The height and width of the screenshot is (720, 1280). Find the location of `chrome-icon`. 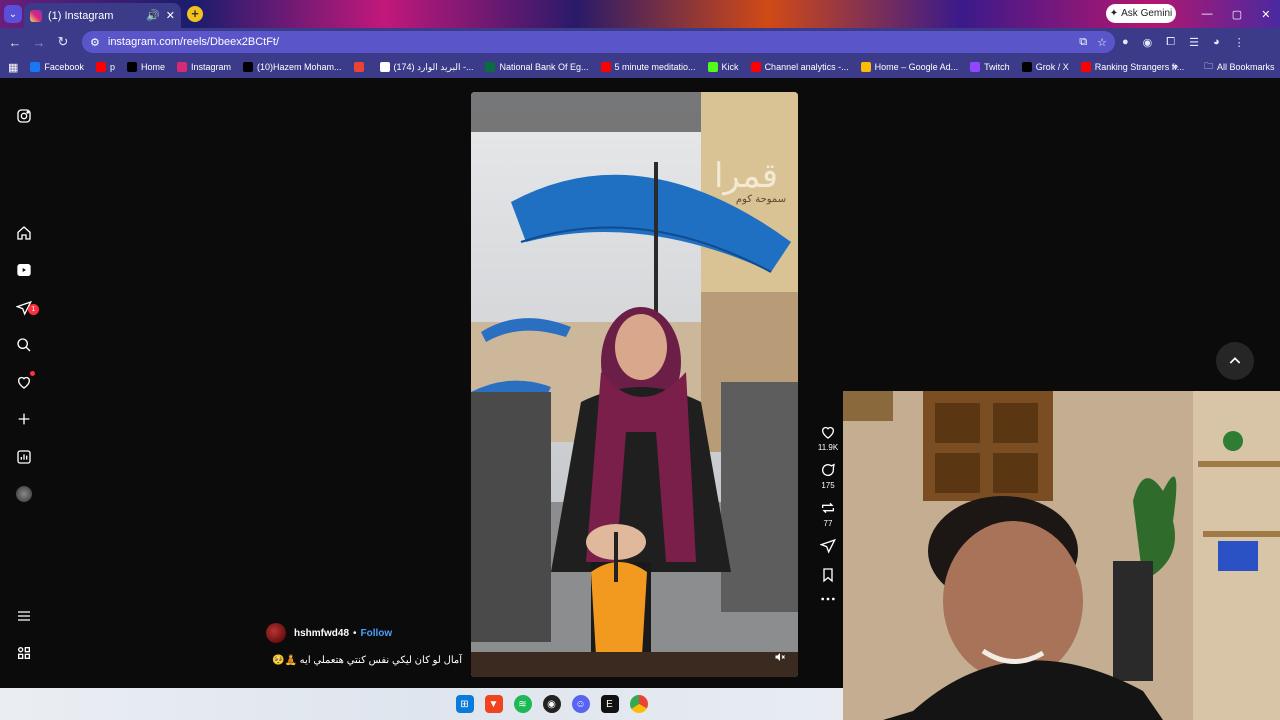

chrome-icon is located at coordinates (638, 704).